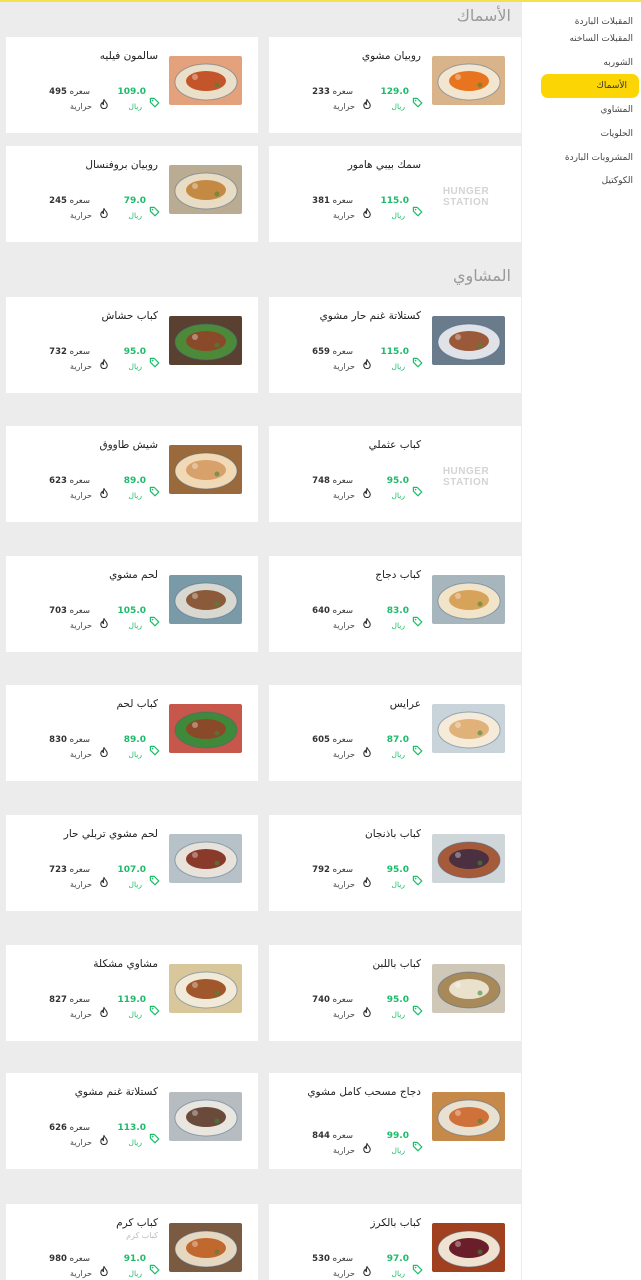 The height and width of the screenshot is (1280, 641). I want to click on menu-item-card: شيش طاووق 89.0 ريال سعره 623 حرارية, so click(132, 474).